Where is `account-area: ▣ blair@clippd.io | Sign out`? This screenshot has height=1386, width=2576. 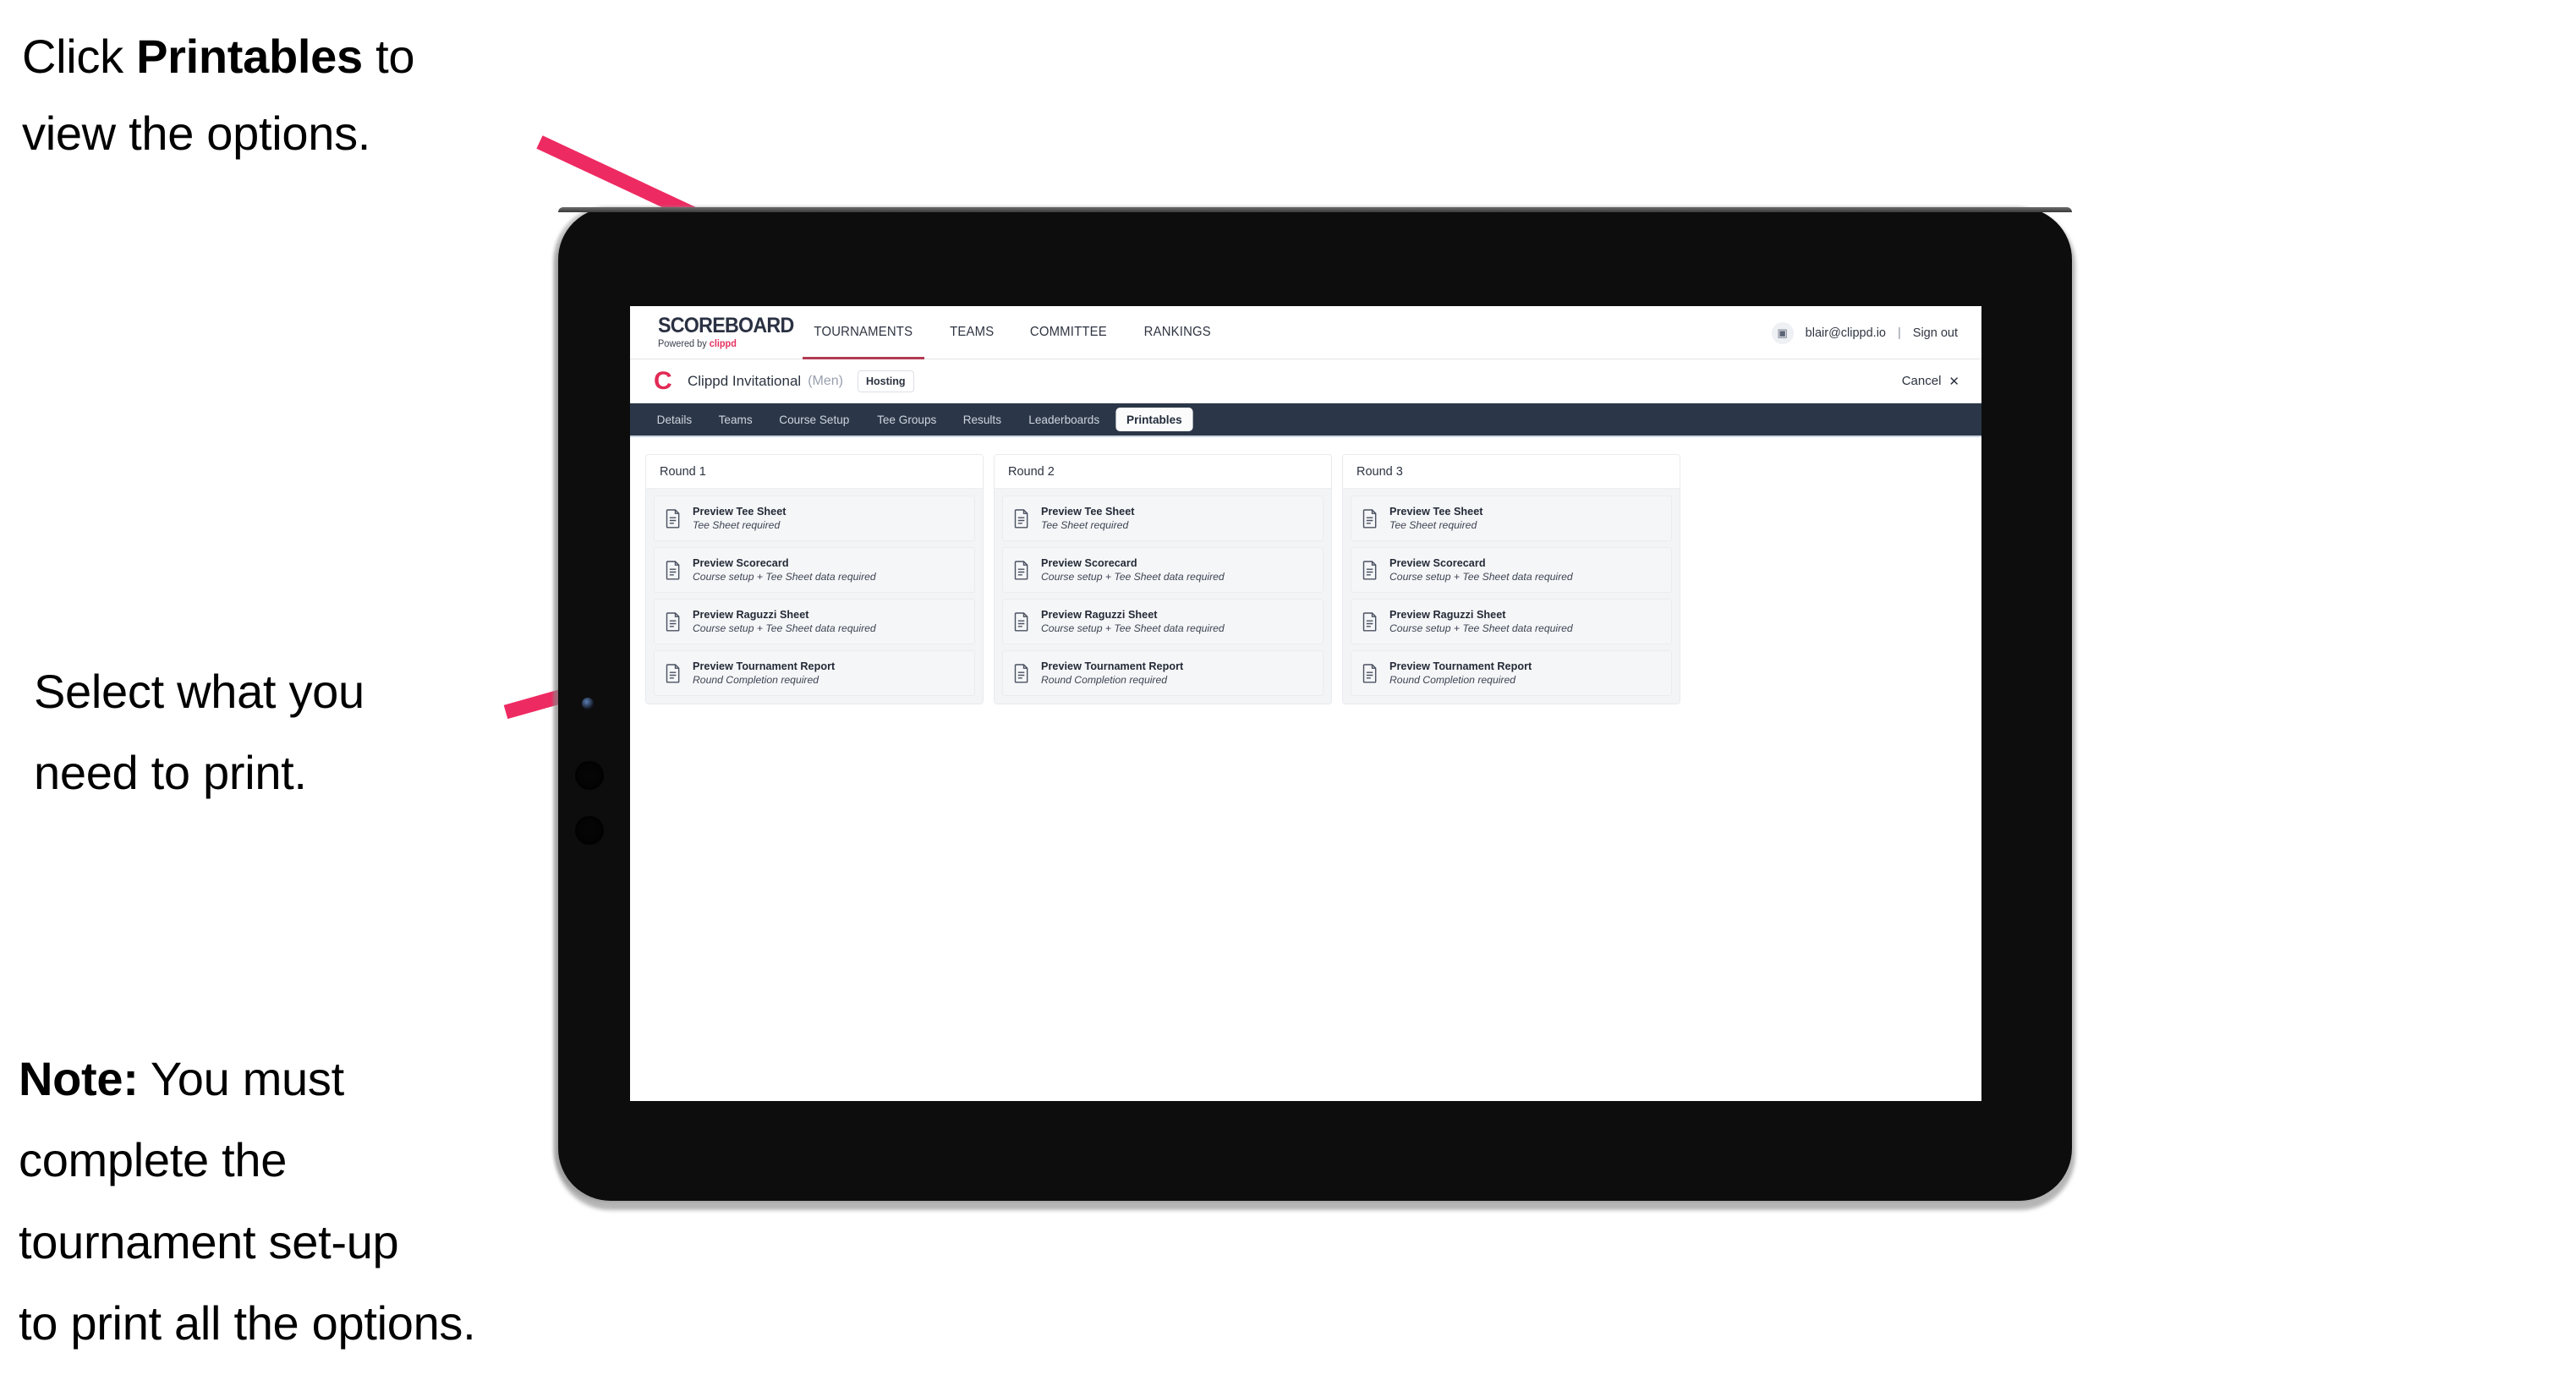 account-area: ▣ blair@clippd.io | Sign out is located at coordinates (1864, 332).